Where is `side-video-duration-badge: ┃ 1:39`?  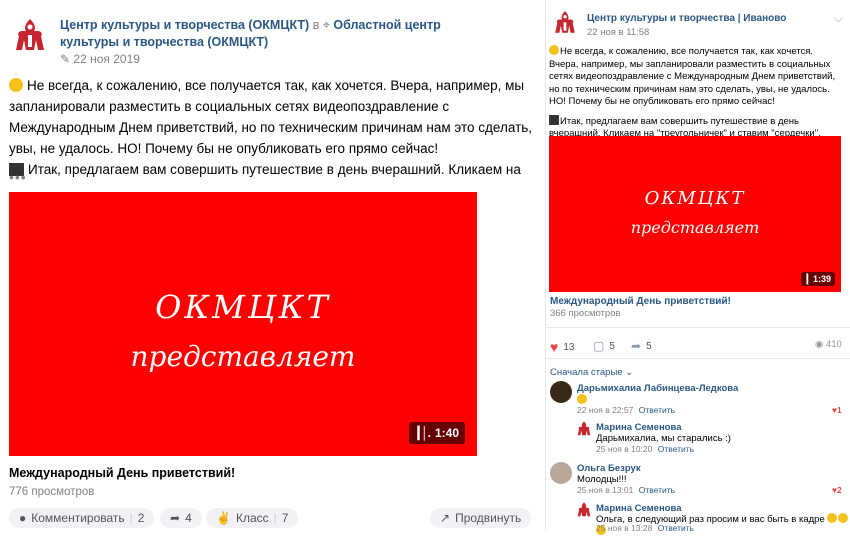 side-video-duration-badge: ┃ 1:39 is located at coordinates (817, 279).